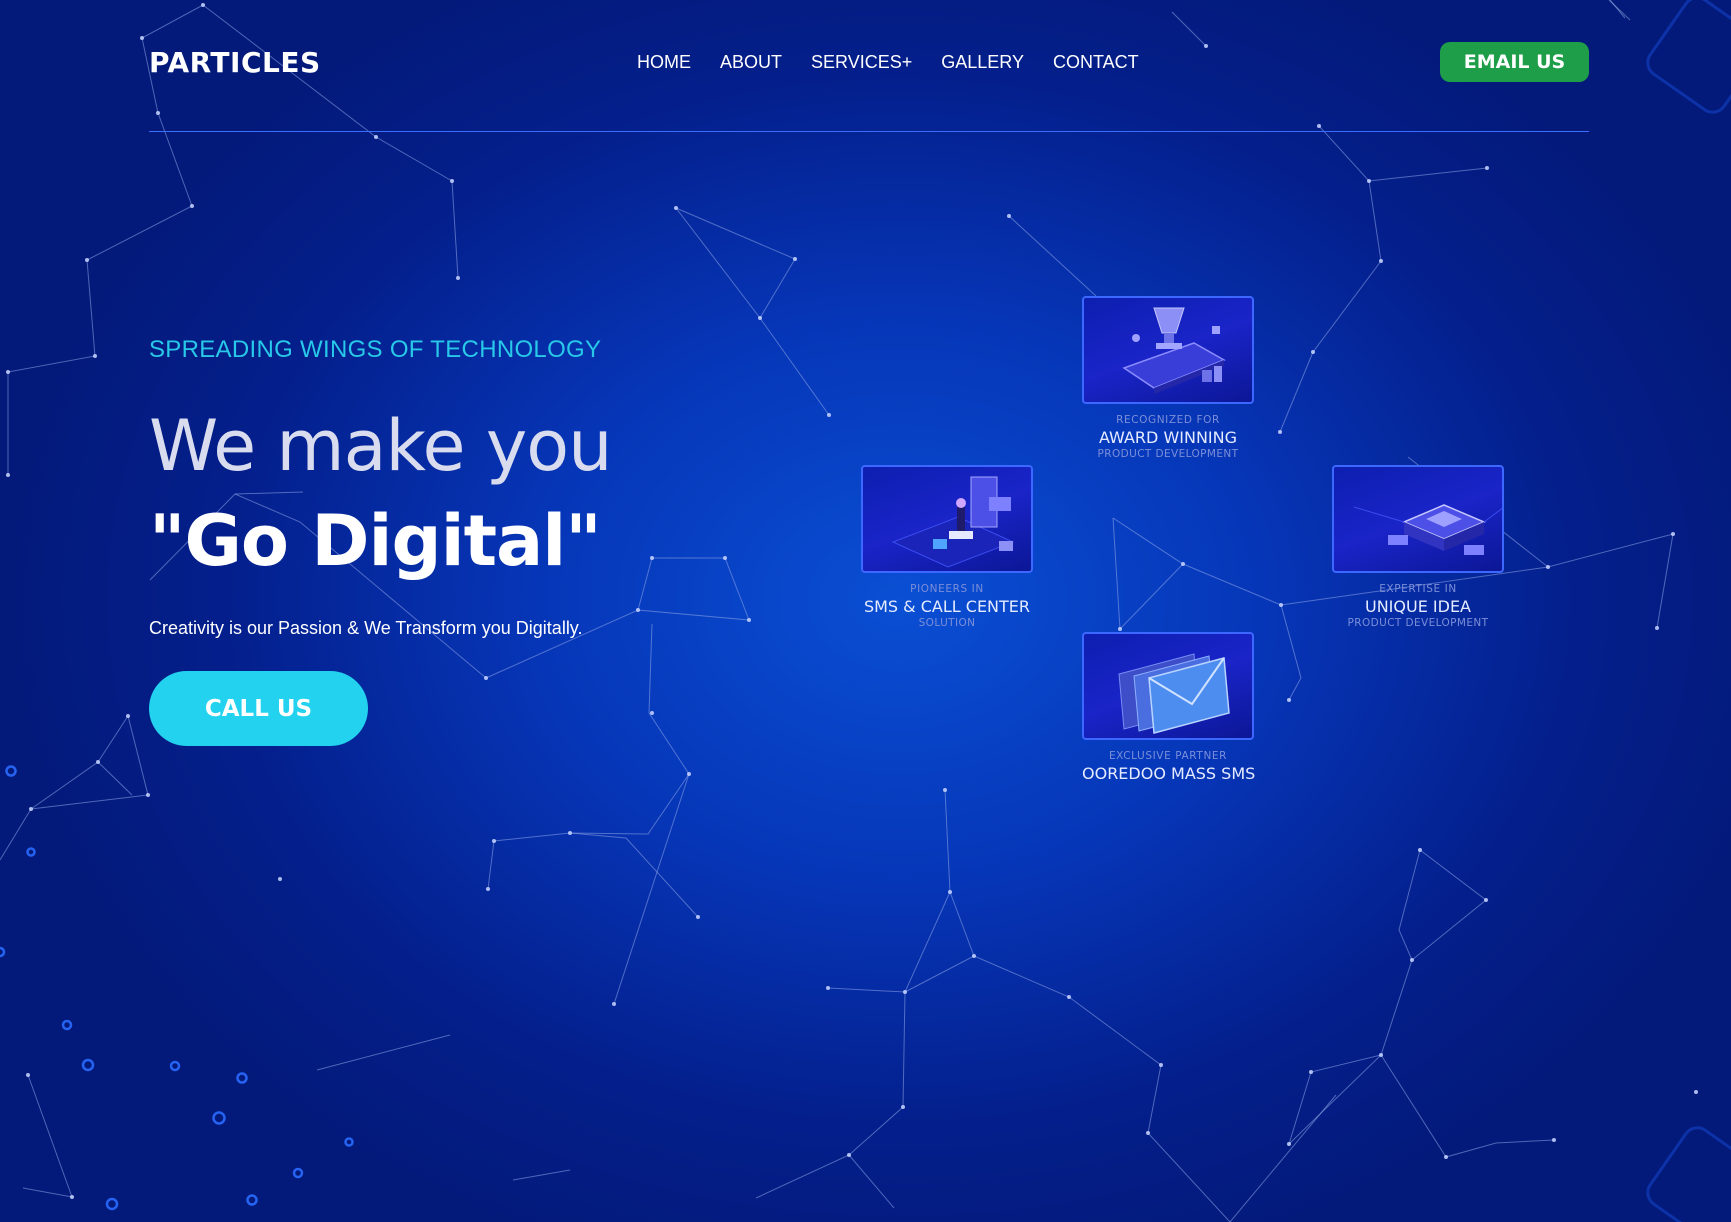 This screenshot has width=1731, height=1222. Describe the element at coordinates (1514, 62) in the screenshot. I see `email-us-button: EMAIL US` at that location.